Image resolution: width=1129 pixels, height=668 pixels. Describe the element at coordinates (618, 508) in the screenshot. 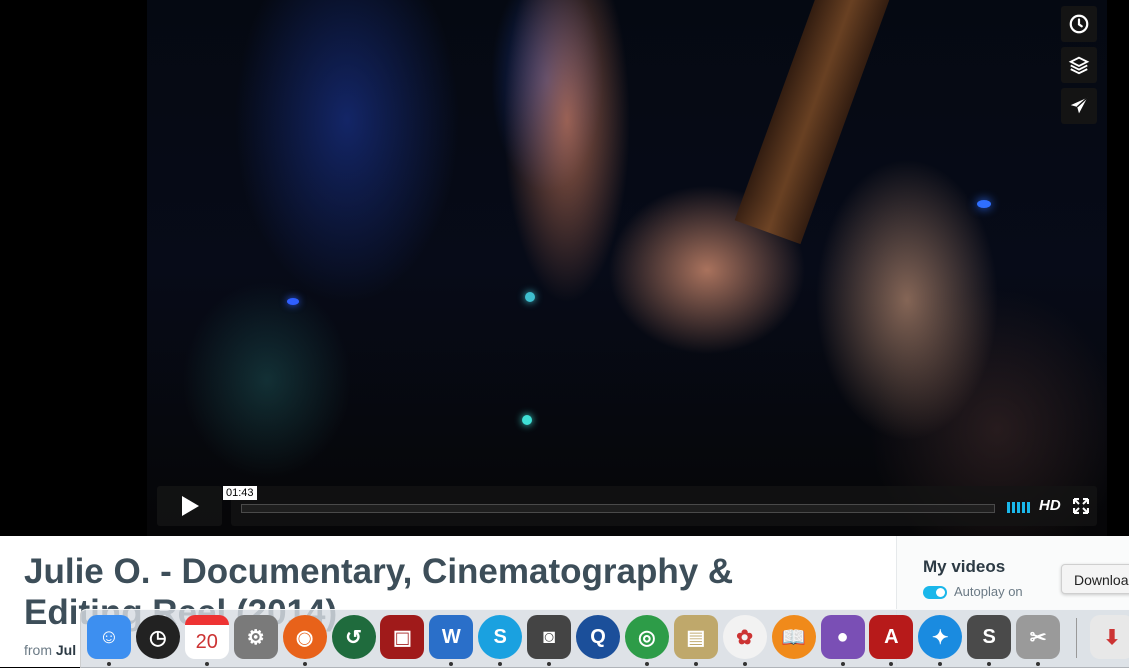

I see `progress-track` at that location.